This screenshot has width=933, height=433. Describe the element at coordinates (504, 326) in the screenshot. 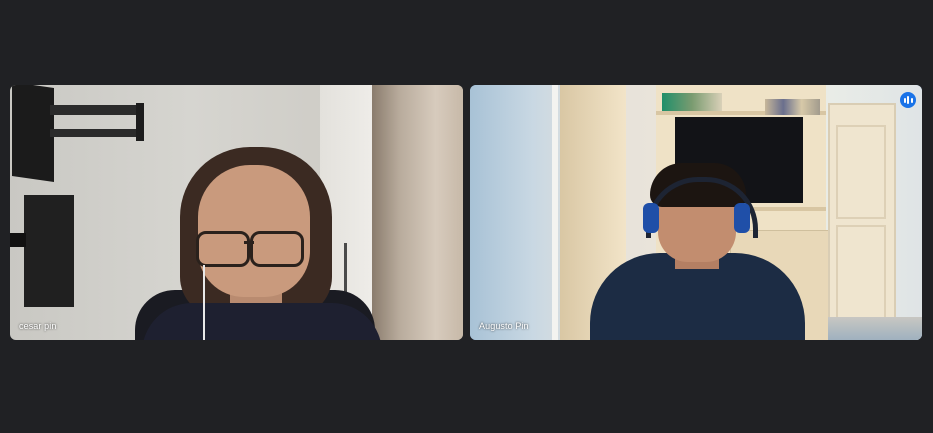

I see `participant-name-label: Augusto Pin` at that location.